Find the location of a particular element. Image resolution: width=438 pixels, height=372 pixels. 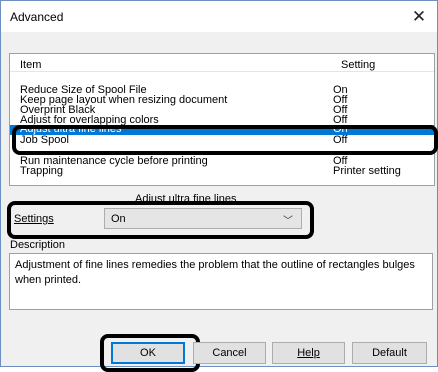

ok-button: OK is located at coordinates (148, 353).